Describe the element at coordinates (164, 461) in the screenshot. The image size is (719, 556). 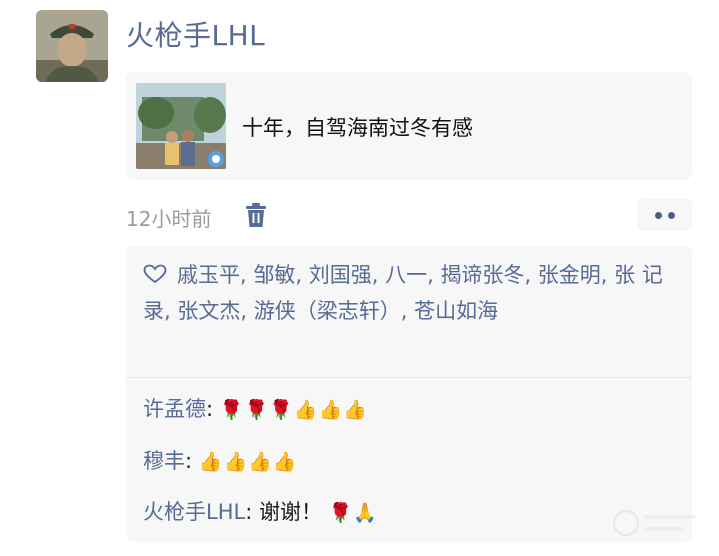
I see `comment-author: 穆丰` at that location.